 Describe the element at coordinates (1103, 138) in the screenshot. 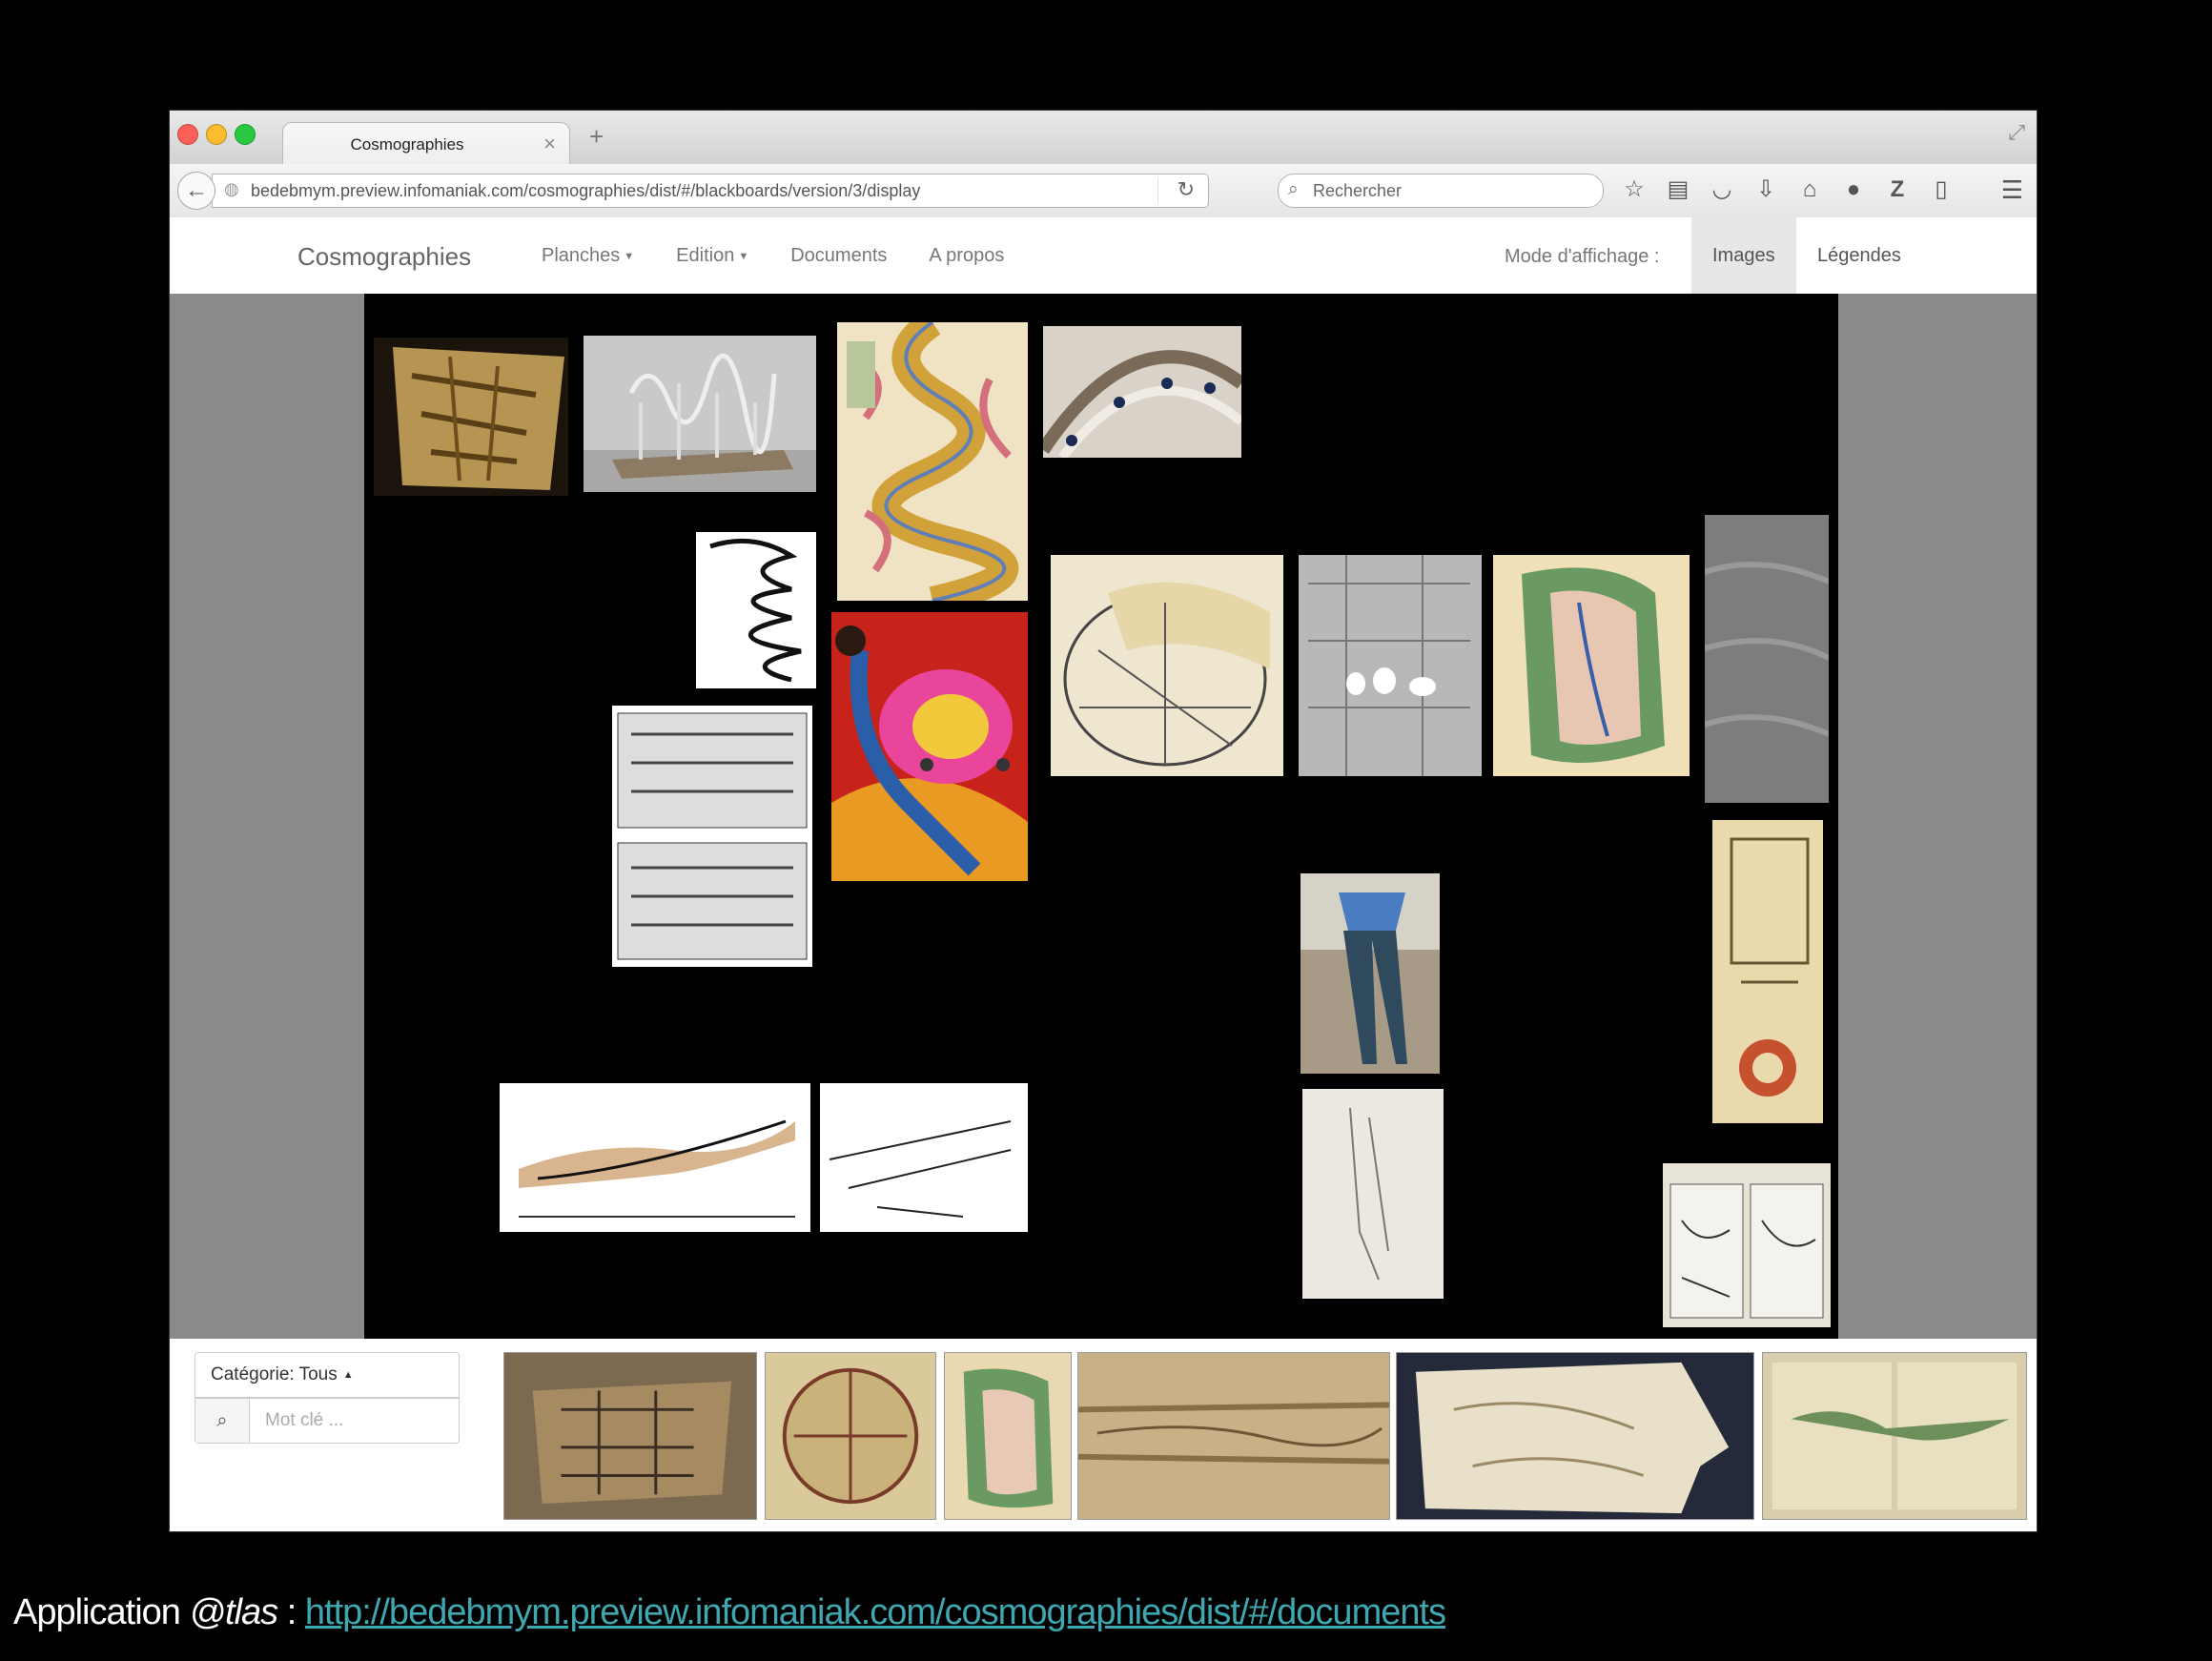

I see `title-bar: Cosmographies × + ⤢` at that location.